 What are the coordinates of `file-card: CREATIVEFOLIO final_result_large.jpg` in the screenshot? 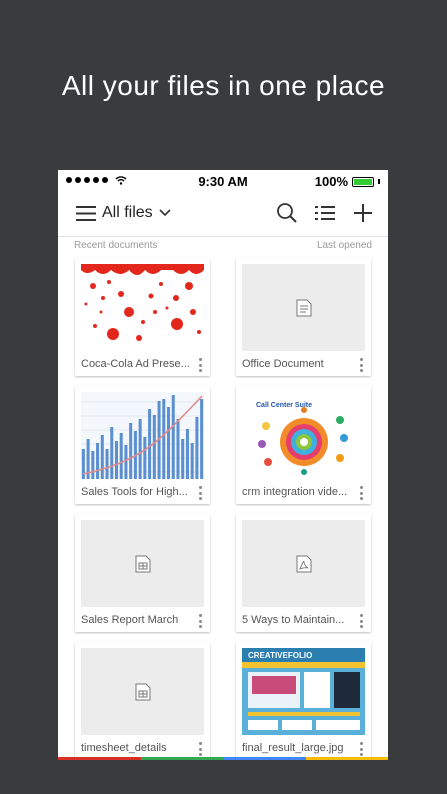 It's located at (303, 701).